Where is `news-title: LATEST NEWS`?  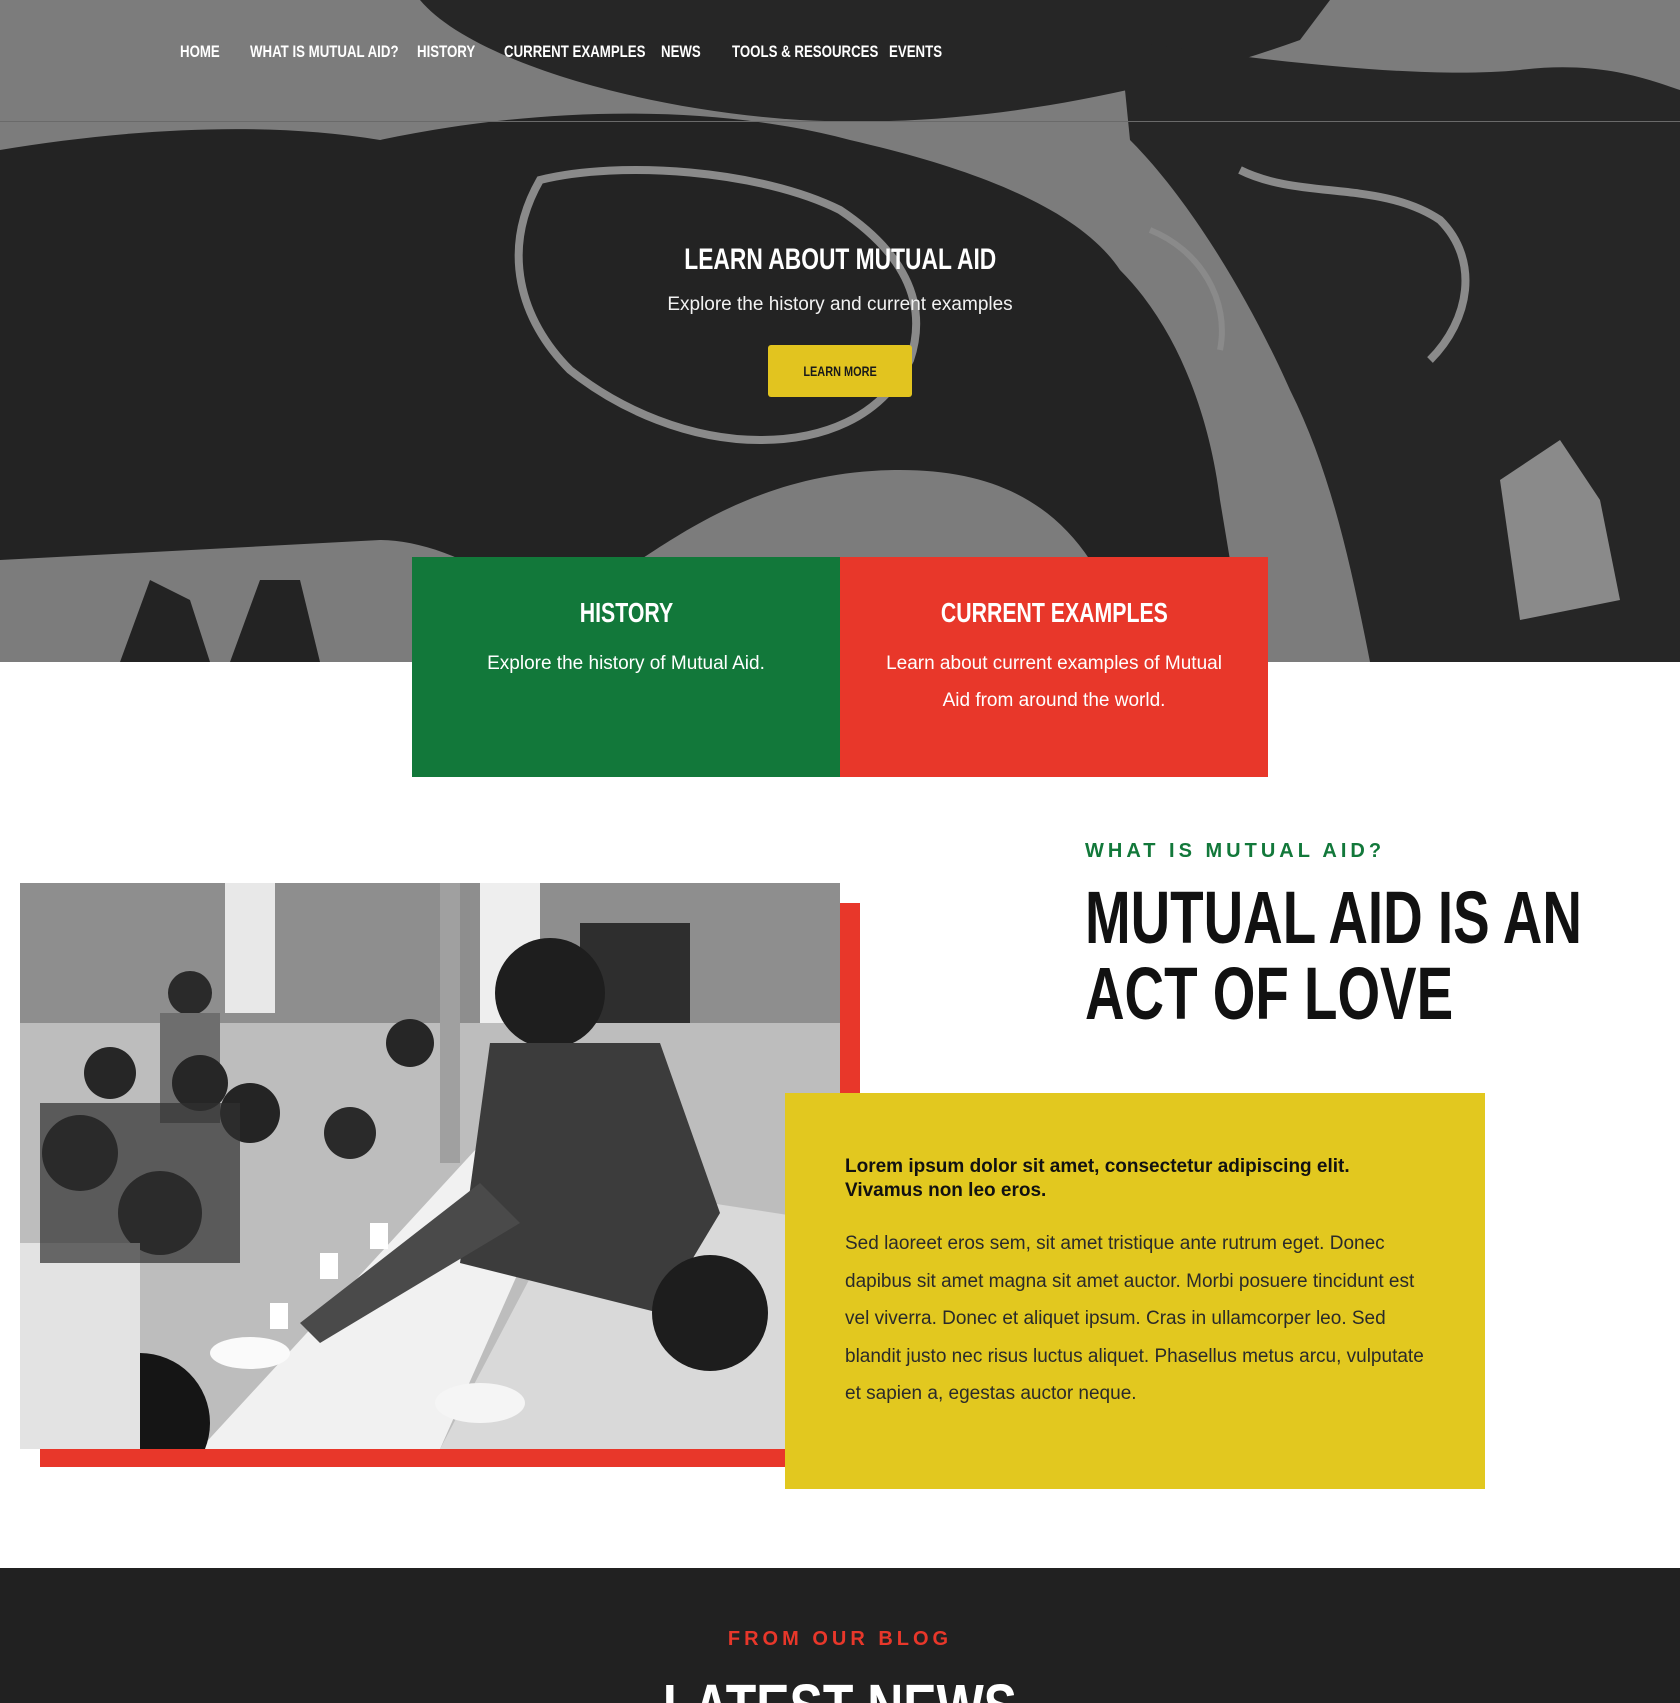
news-title: LATEST NEWS is located at coordinates (840, 1686).